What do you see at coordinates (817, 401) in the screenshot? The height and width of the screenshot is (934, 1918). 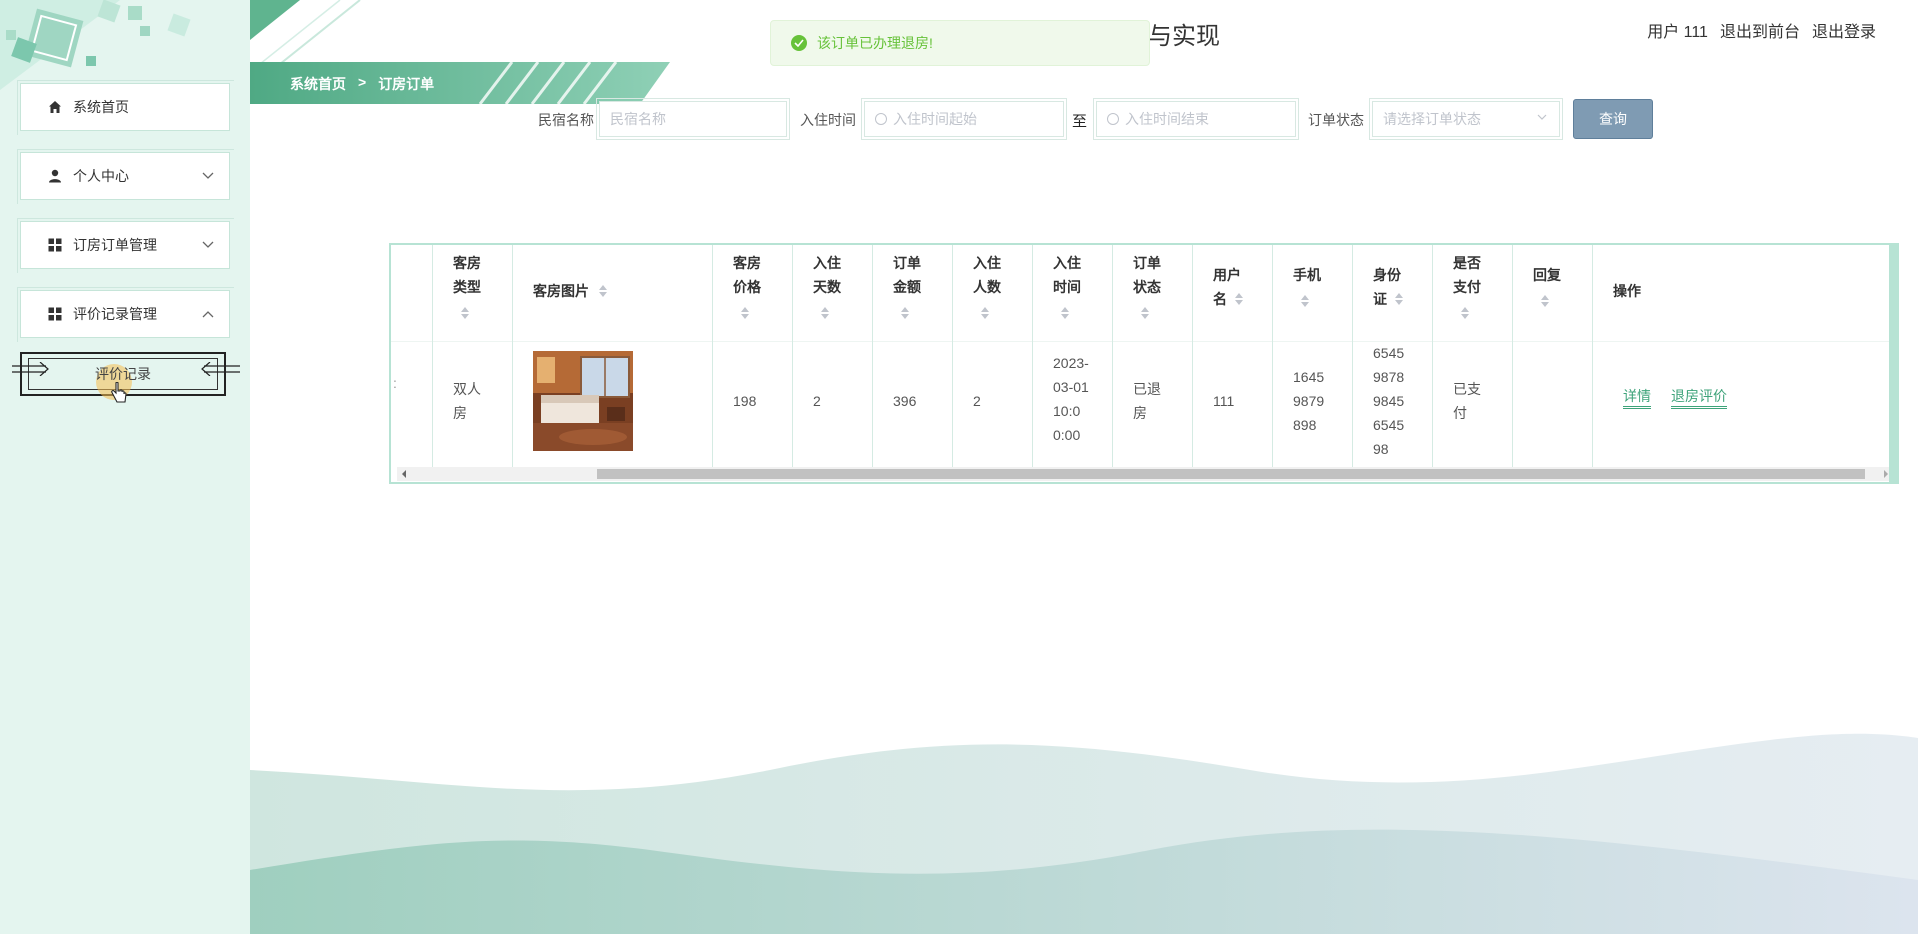 I see `cell-days: 2` at bounding box center [817, 401].